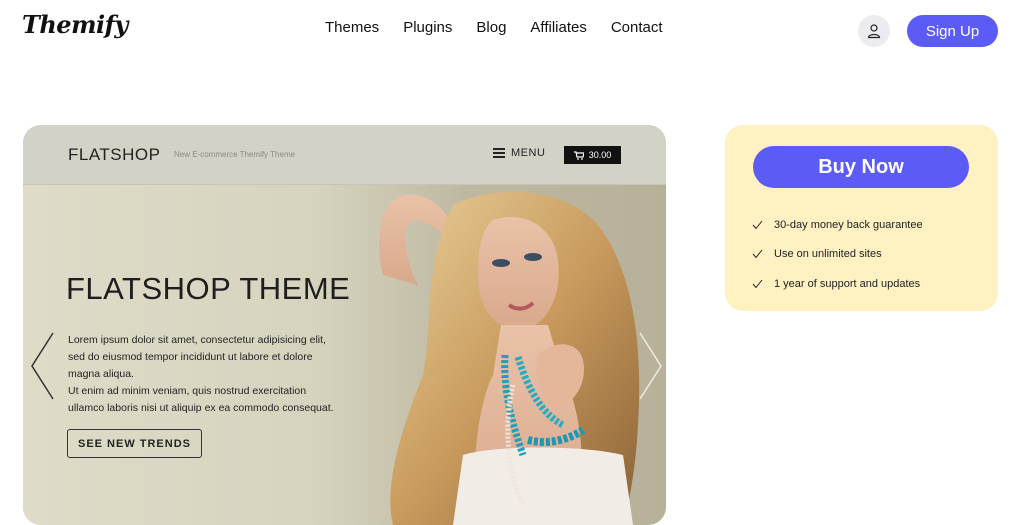 The width and height of the screenshot is (1024, 525). What do you see at coordinates (528, 153) in the screenshot?
I see `preview-menu-label: MENU` at bounding box center [528, 153].